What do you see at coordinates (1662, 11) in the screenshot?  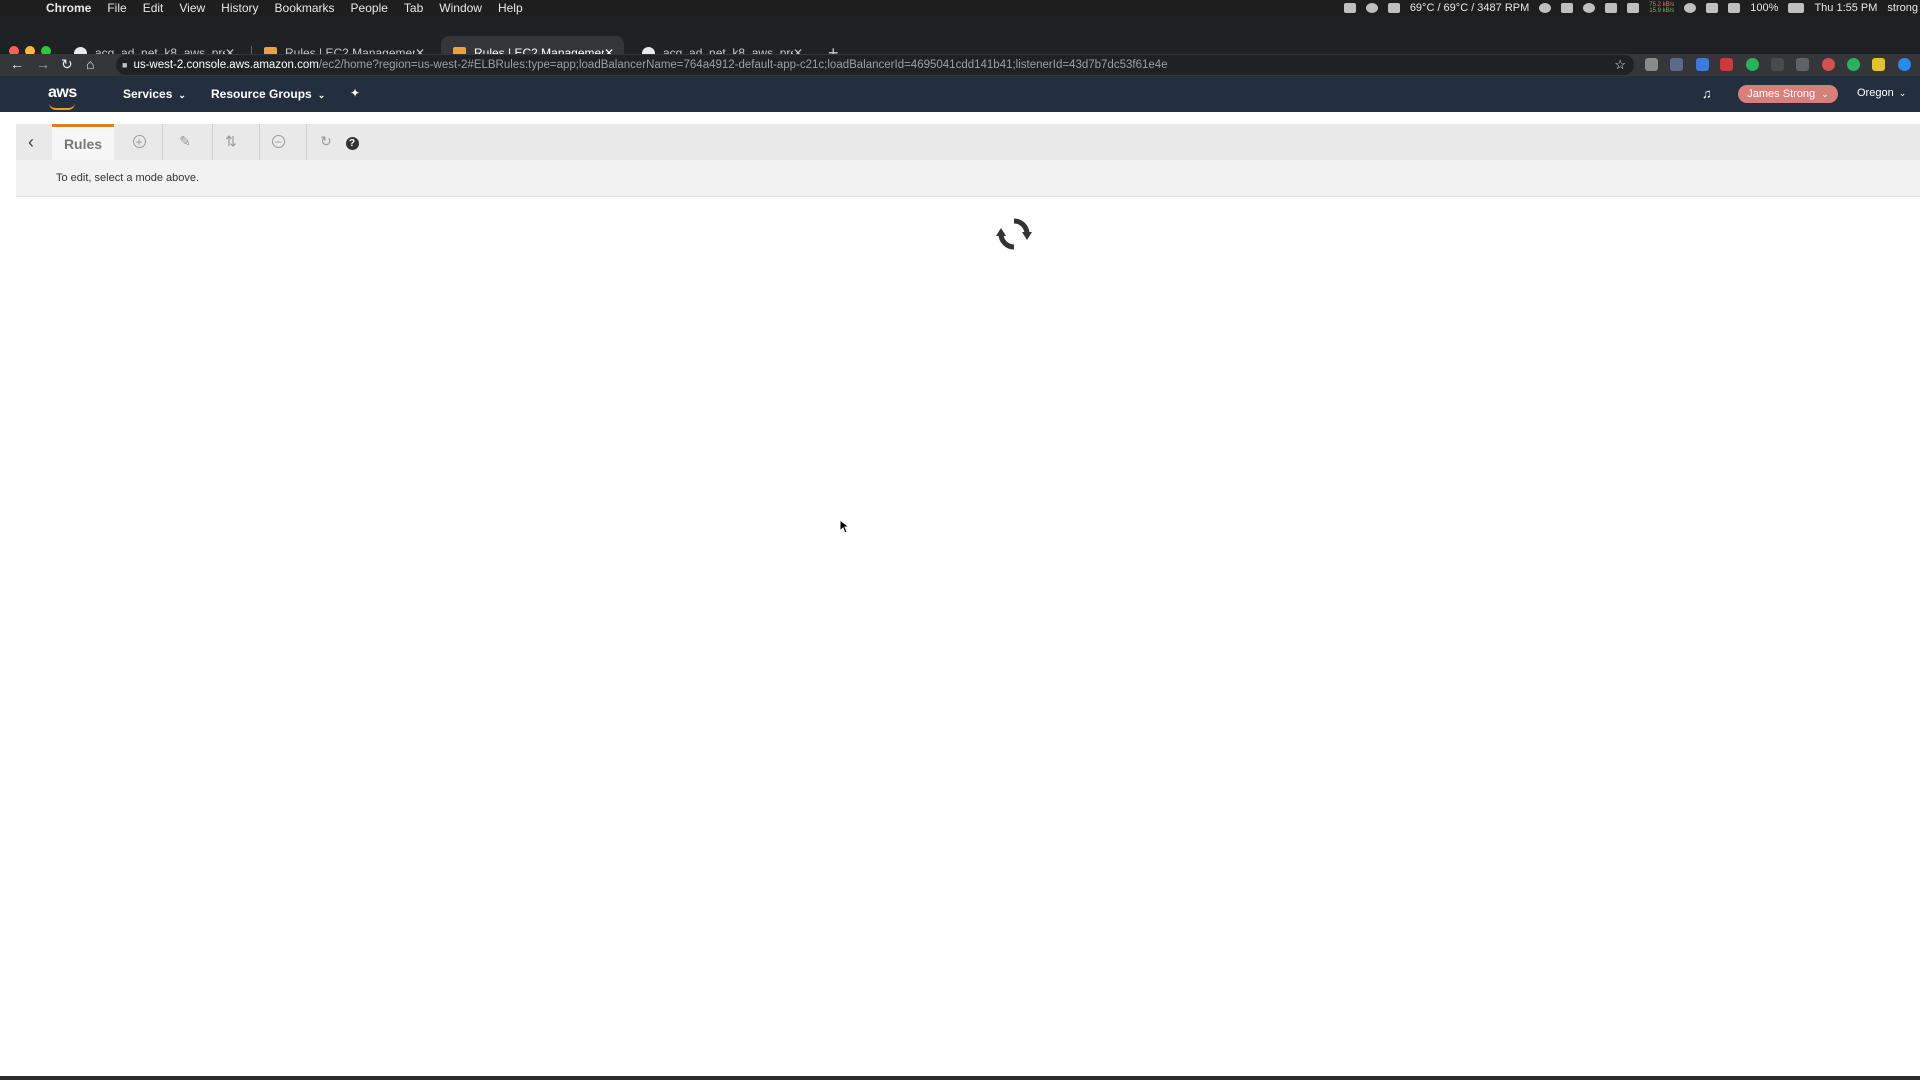 I see `net-down: 15.9 kB/s` at bounding box center [1662, 11].